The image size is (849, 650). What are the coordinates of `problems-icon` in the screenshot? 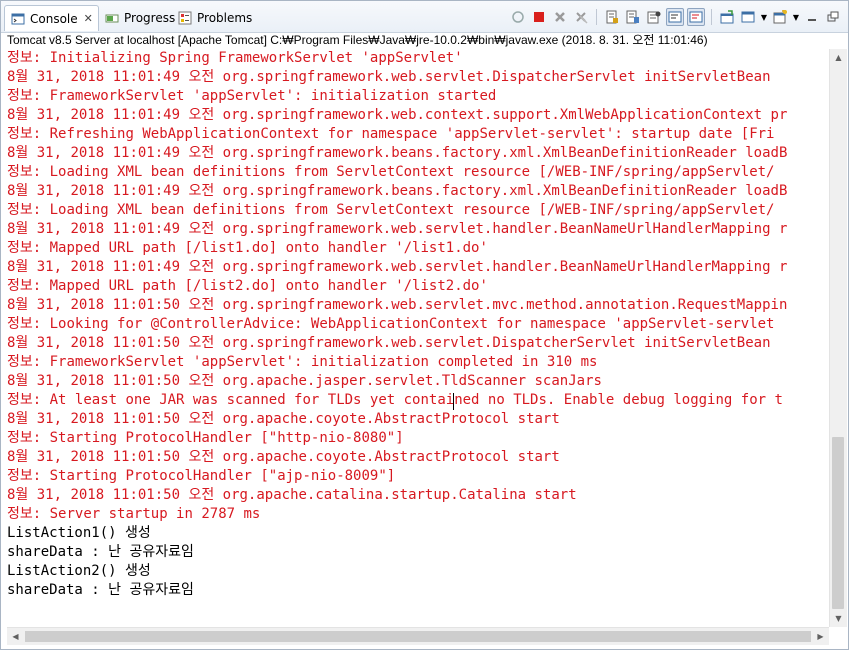 It's located at (185, 18).